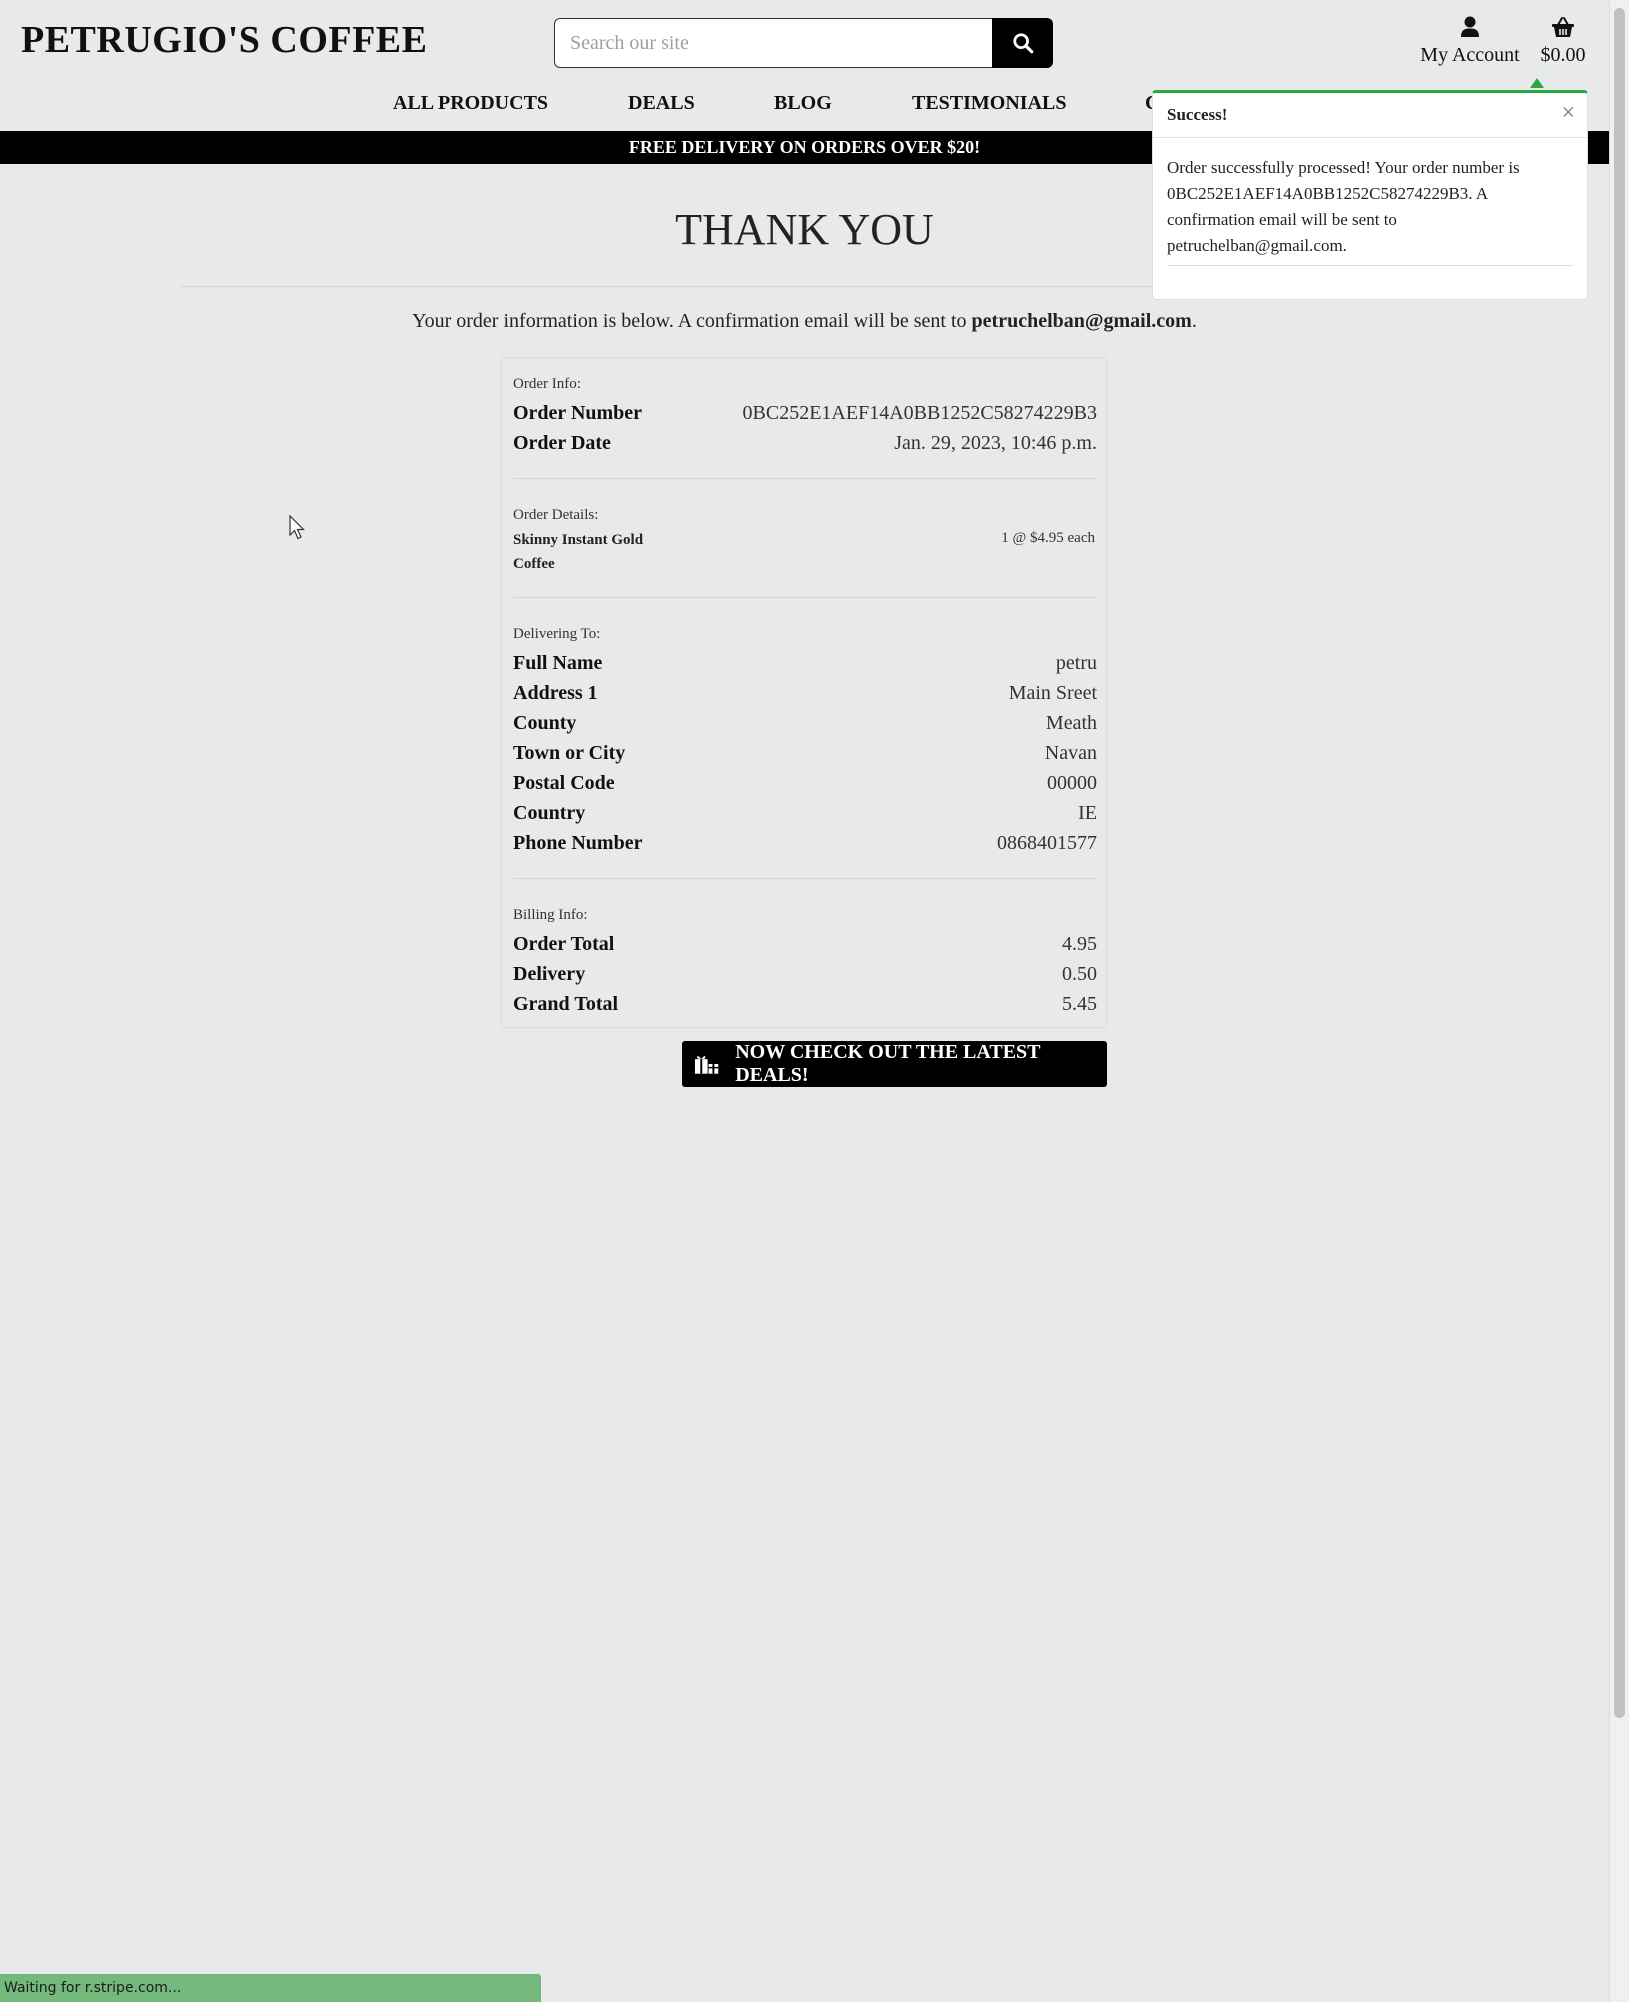 Image resolution: width=1629 pixels, height=2002 pixels. What do you see at coordinates (1197, 114) in the screenshot?
I see `toast-title: Success!` at bounding box center [1197, 114].